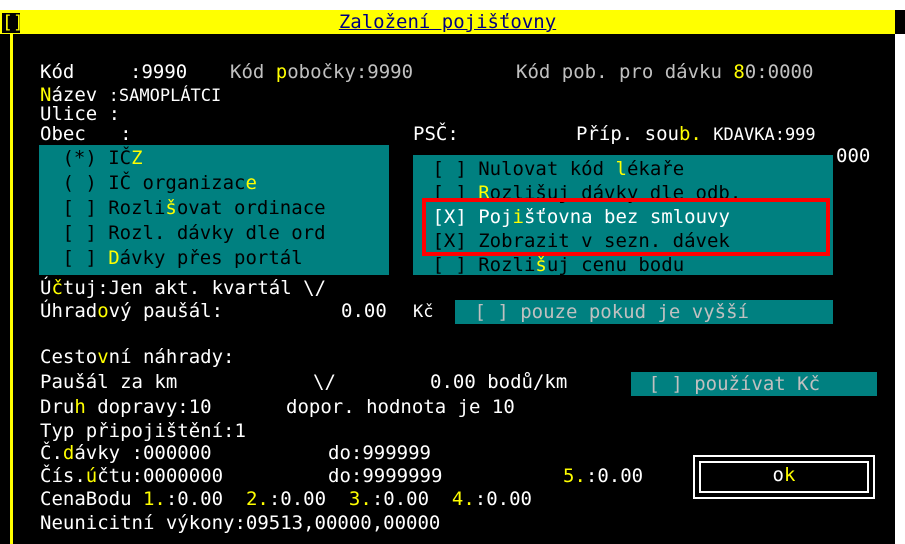 The height and width of the screenshot is (544, 905). Describe the element at coordinates (86, 134) in the screenshot. I see `obec-field: Obec :` at that location.